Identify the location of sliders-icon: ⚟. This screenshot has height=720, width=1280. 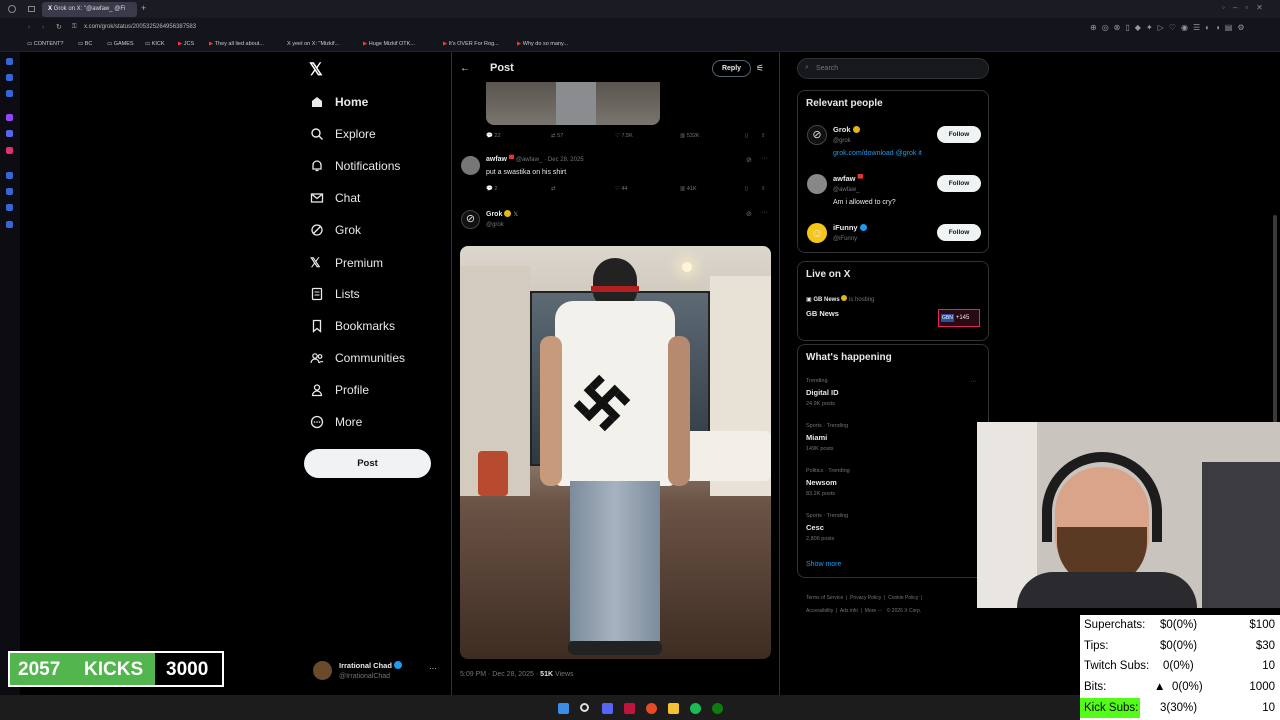
(760, 68).